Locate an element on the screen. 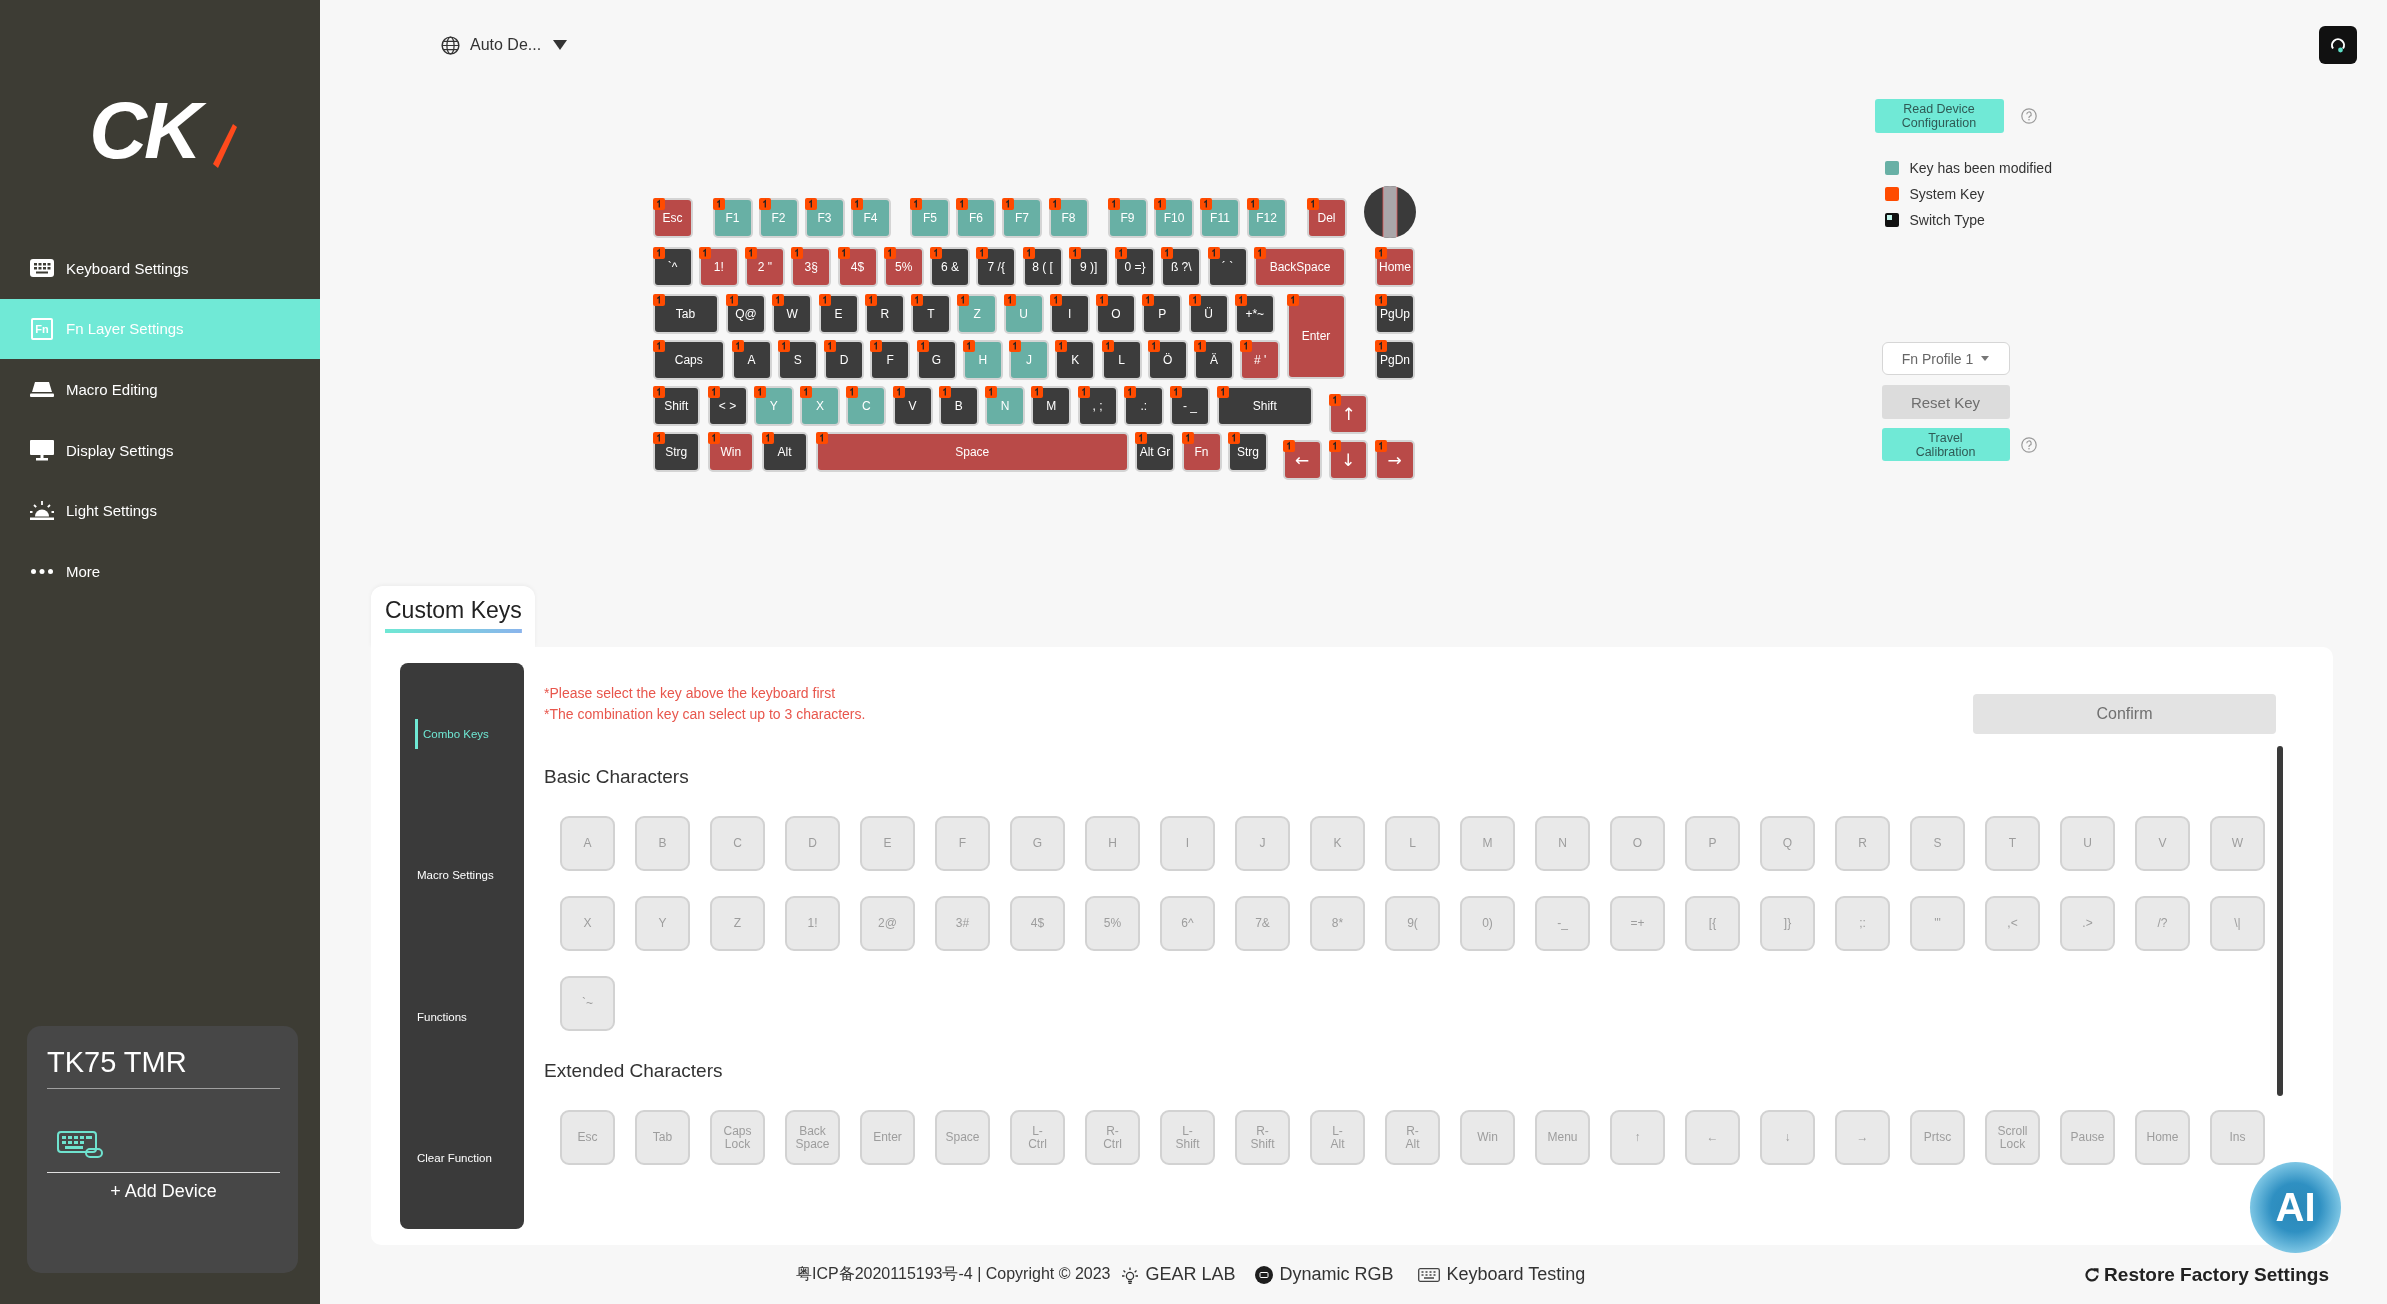 This screenshot has width=2387, height=1304. character-key: T is located at coordinates (2012, 843).